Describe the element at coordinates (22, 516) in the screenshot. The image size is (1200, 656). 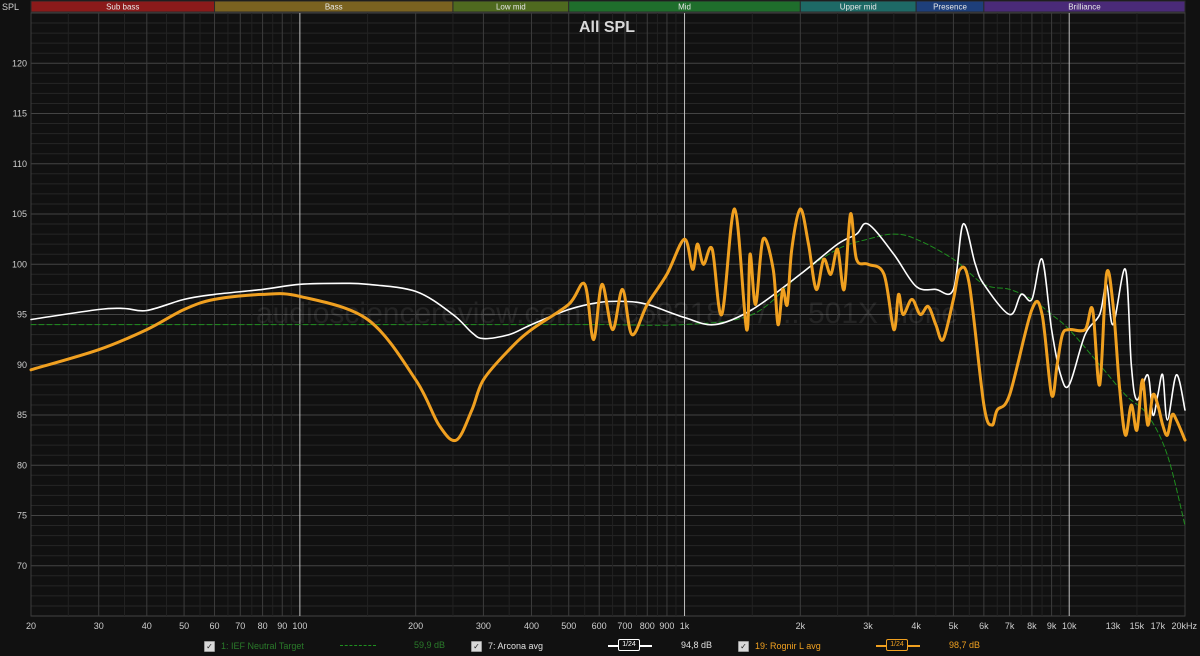
I see `y-tick-label: 75` at that location.